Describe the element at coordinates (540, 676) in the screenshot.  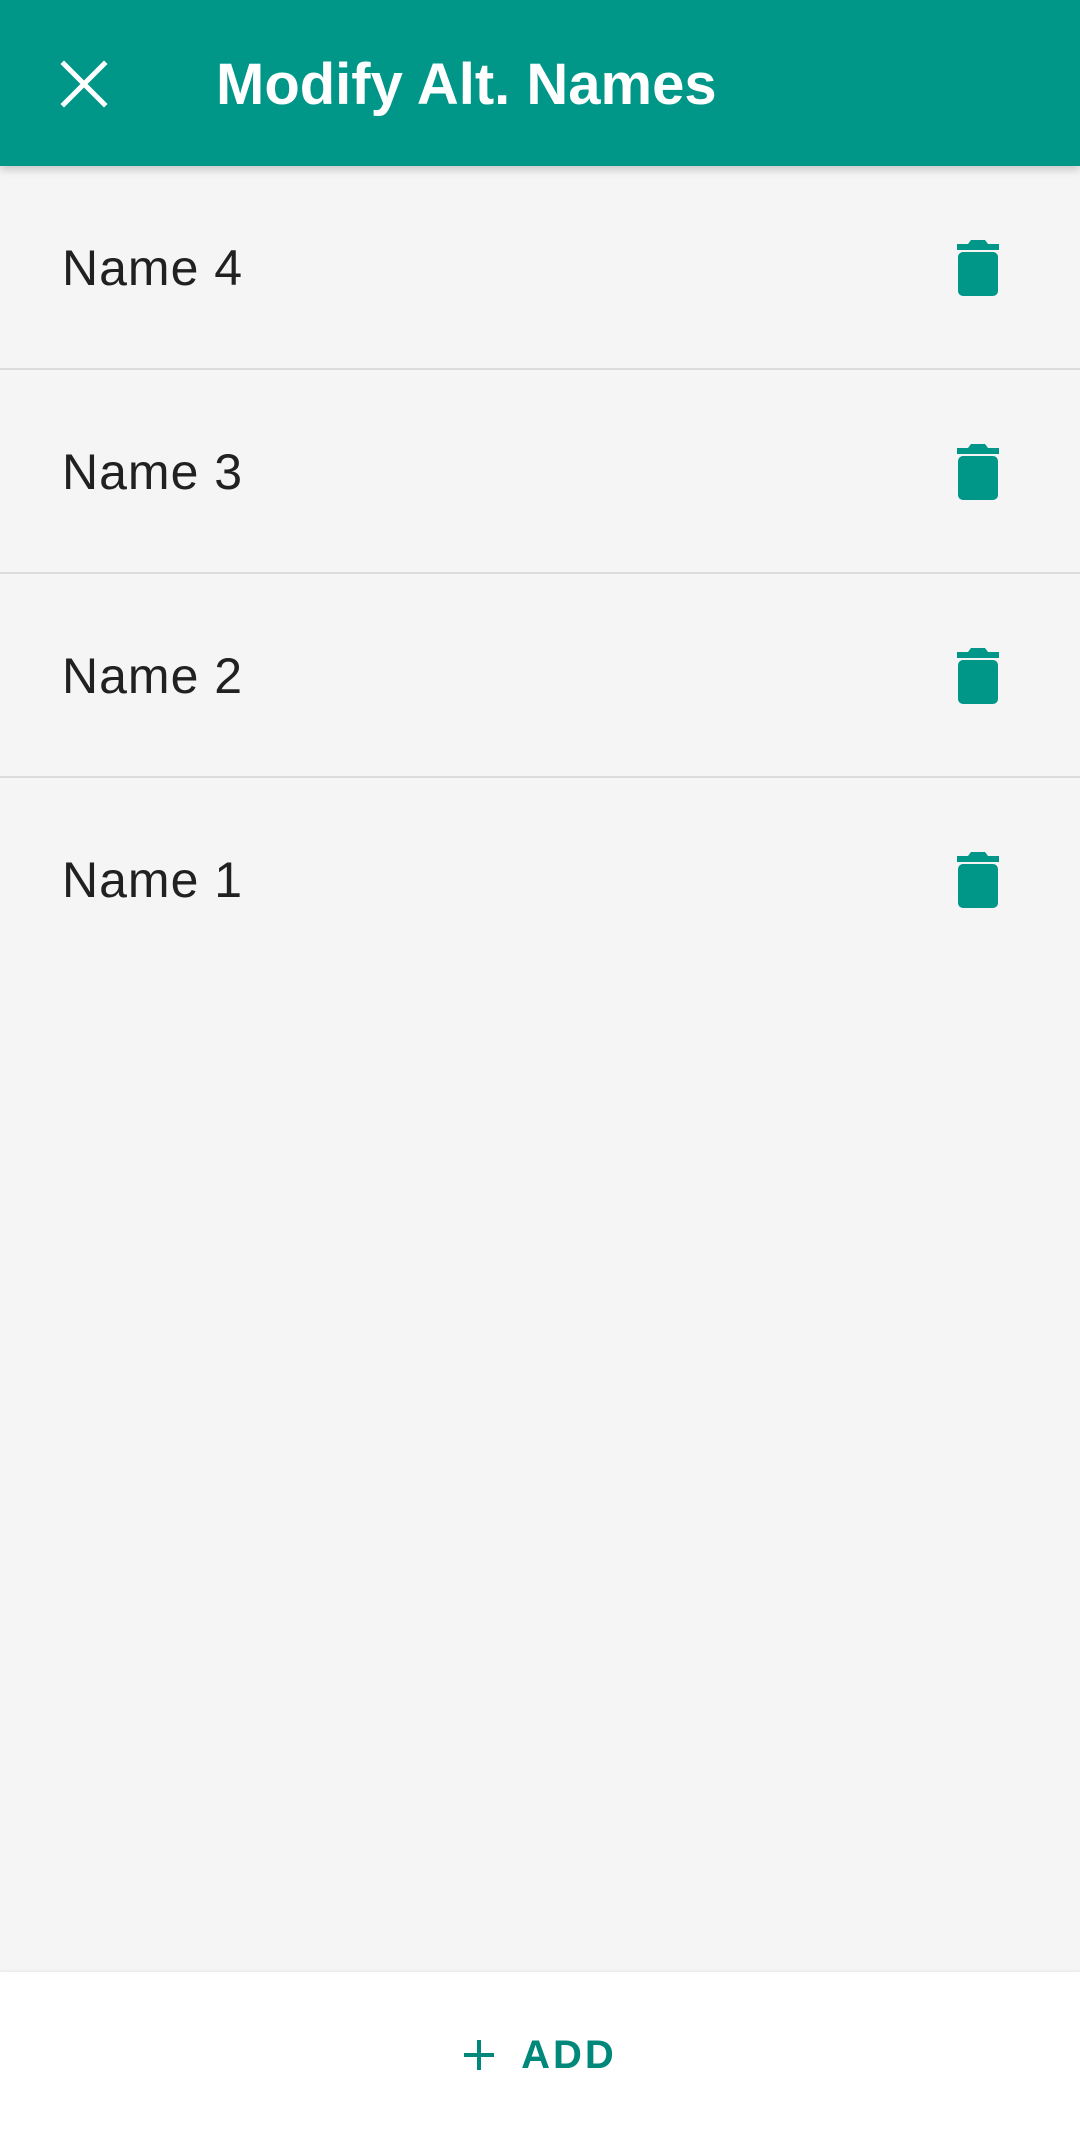
I see `list-item: Name 2` at that location.